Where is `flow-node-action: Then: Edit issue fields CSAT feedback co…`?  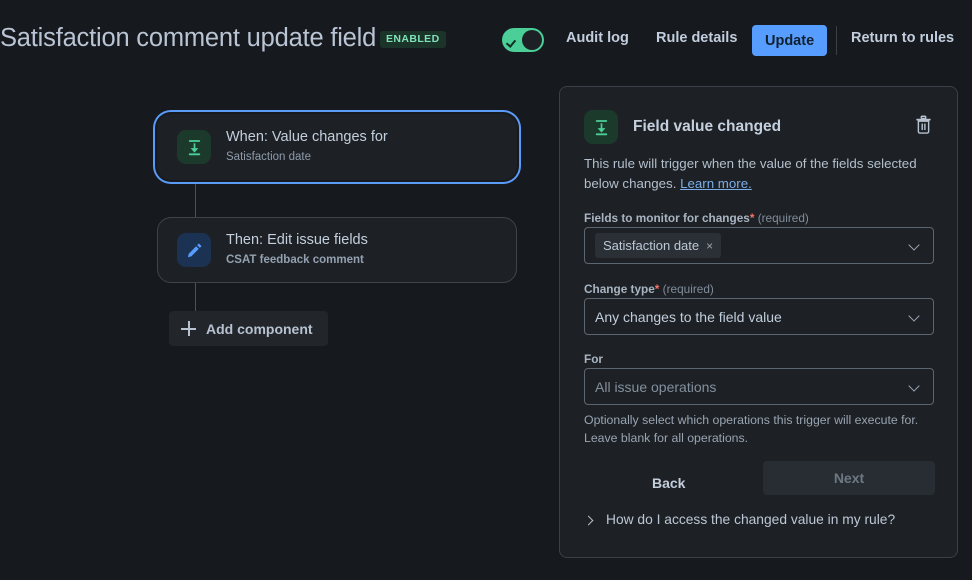
flow-node-action: Then: Edit issue fields CSAT feedback co… is located at coordinates (337, 250).